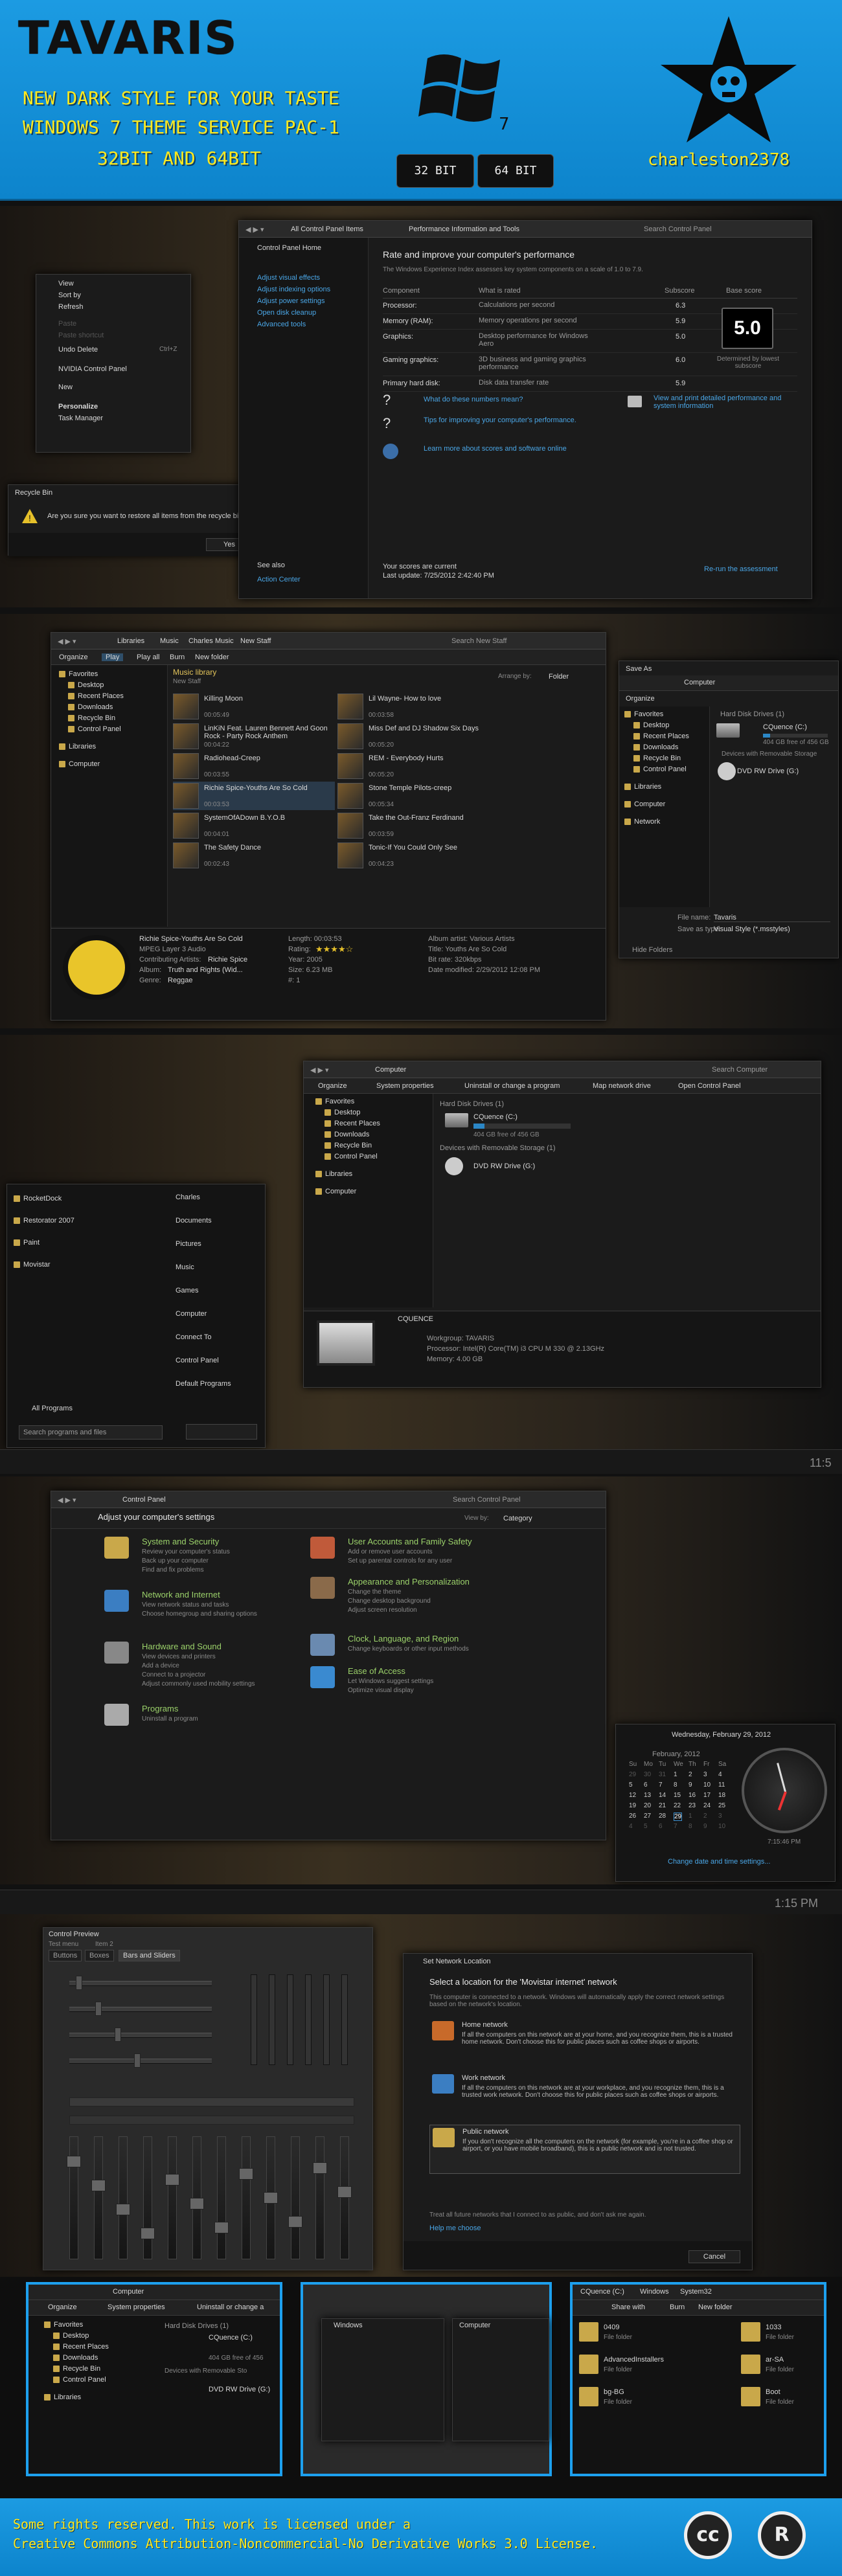  What do you see at coordinates (254, 855) in the screenshot?
I see `song-item: The Safety Dance 00:02:43` at bounding box center [254, 855].